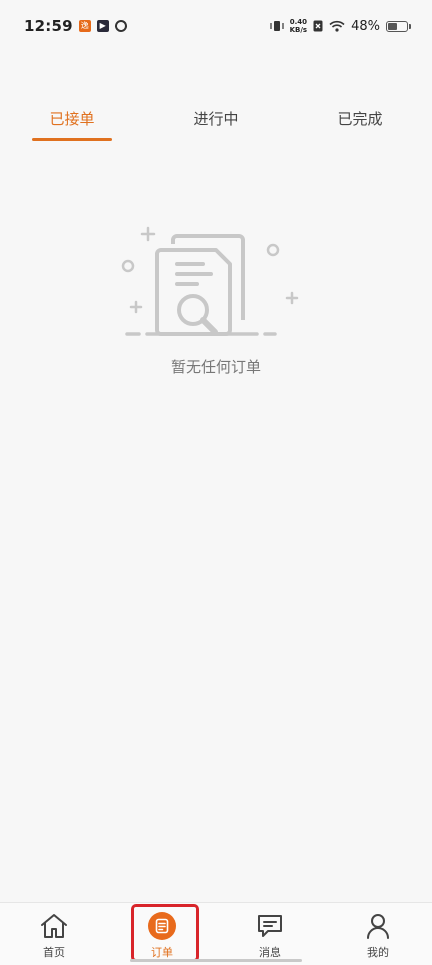 The image size is (432, 965). I want to click on sync-app-icon, so click(121, 26).